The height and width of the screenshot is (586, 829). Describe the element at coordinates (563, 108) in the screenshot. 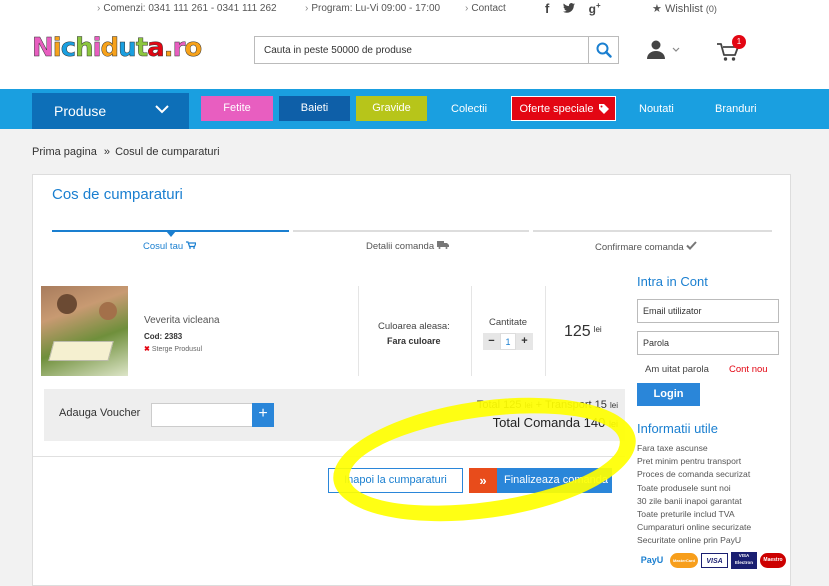

I see `nav-oferte-speciale: Oferte speciale` at that location.